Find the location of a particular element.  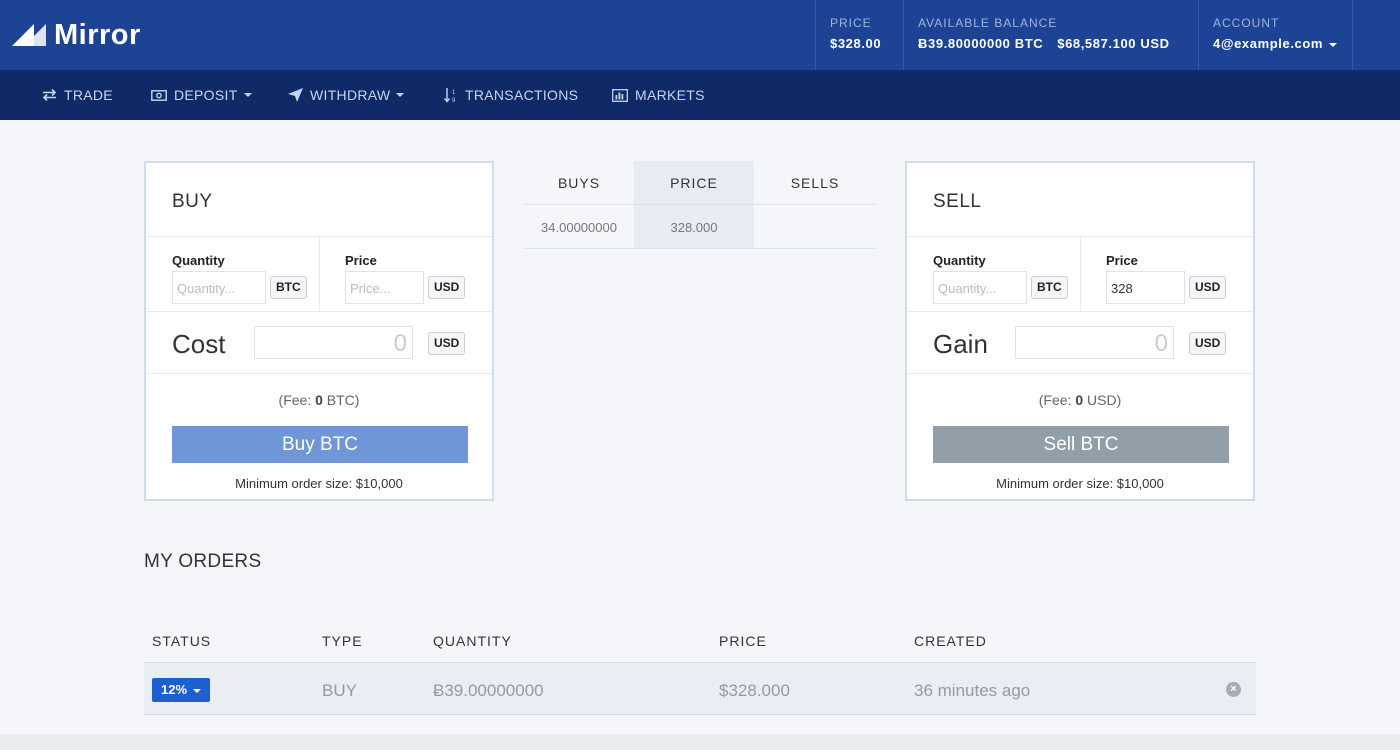

sell-price-input: 328 is located at coordinates (1145, 287).